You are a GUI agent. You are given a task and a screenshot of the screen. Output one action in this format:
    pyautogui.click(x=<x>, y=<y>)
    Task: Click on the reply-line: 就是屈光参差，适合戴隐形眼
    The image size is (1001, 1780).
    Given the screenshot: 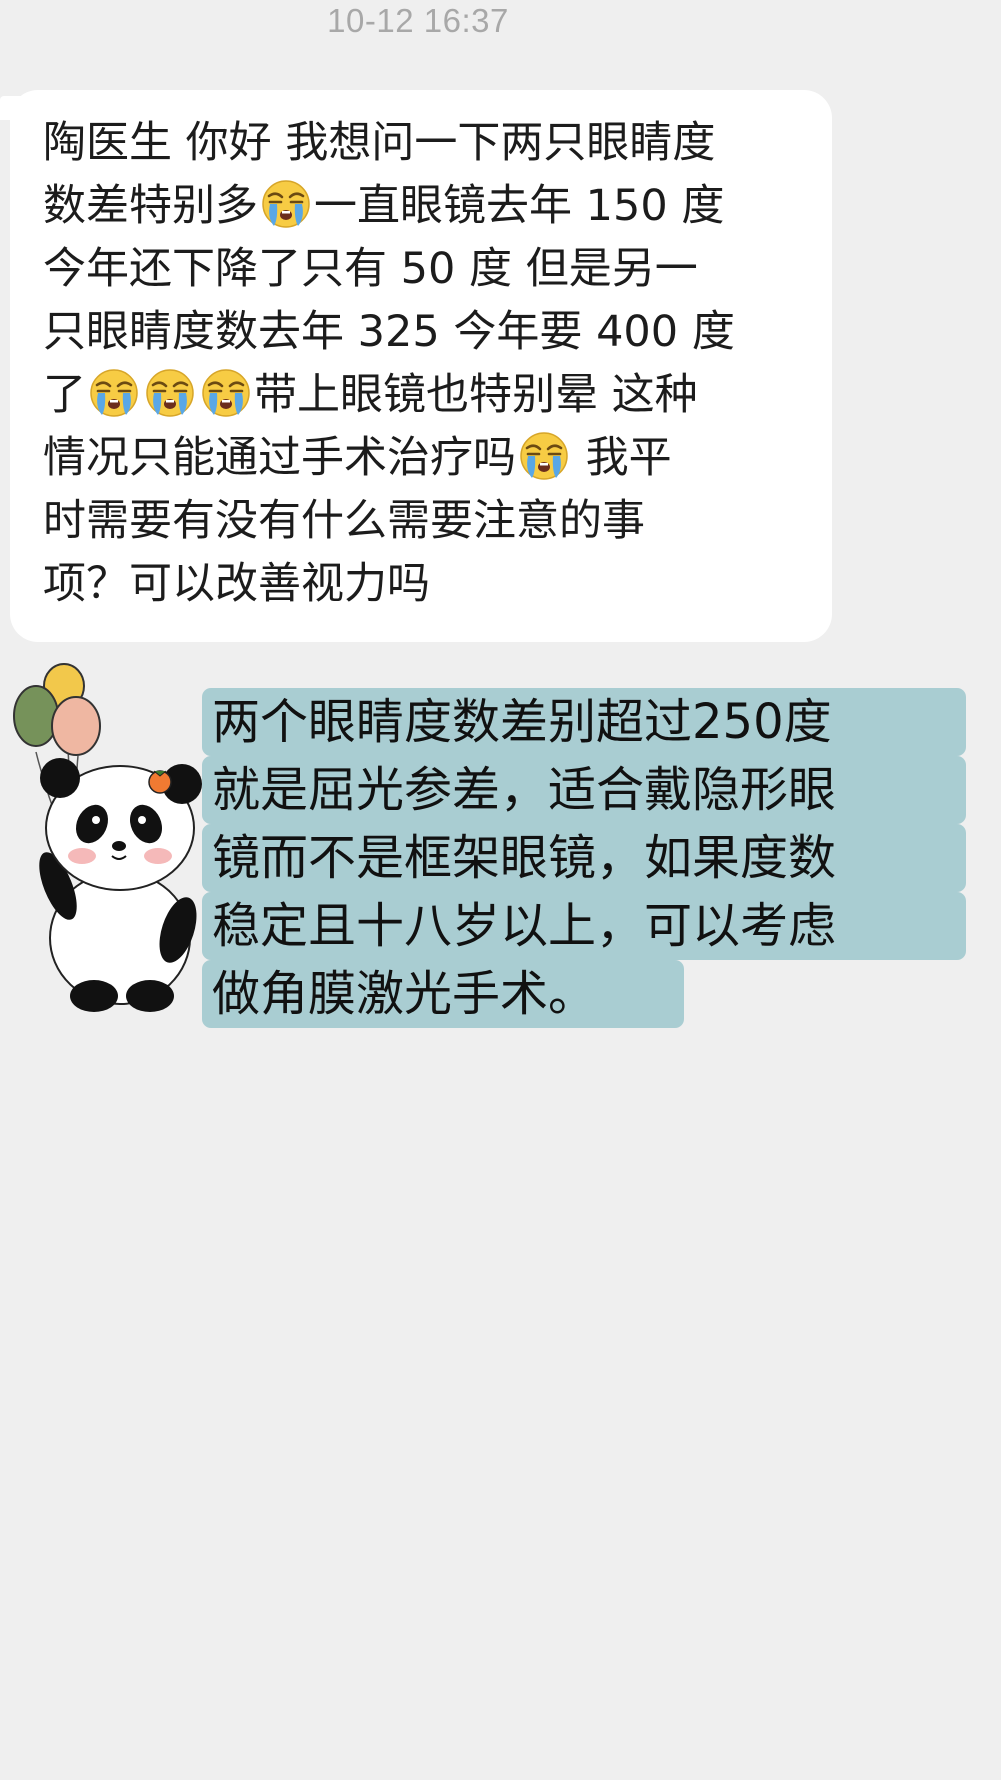 What is the action you would take?
    pyautogui.click(x=584, y=790)
    